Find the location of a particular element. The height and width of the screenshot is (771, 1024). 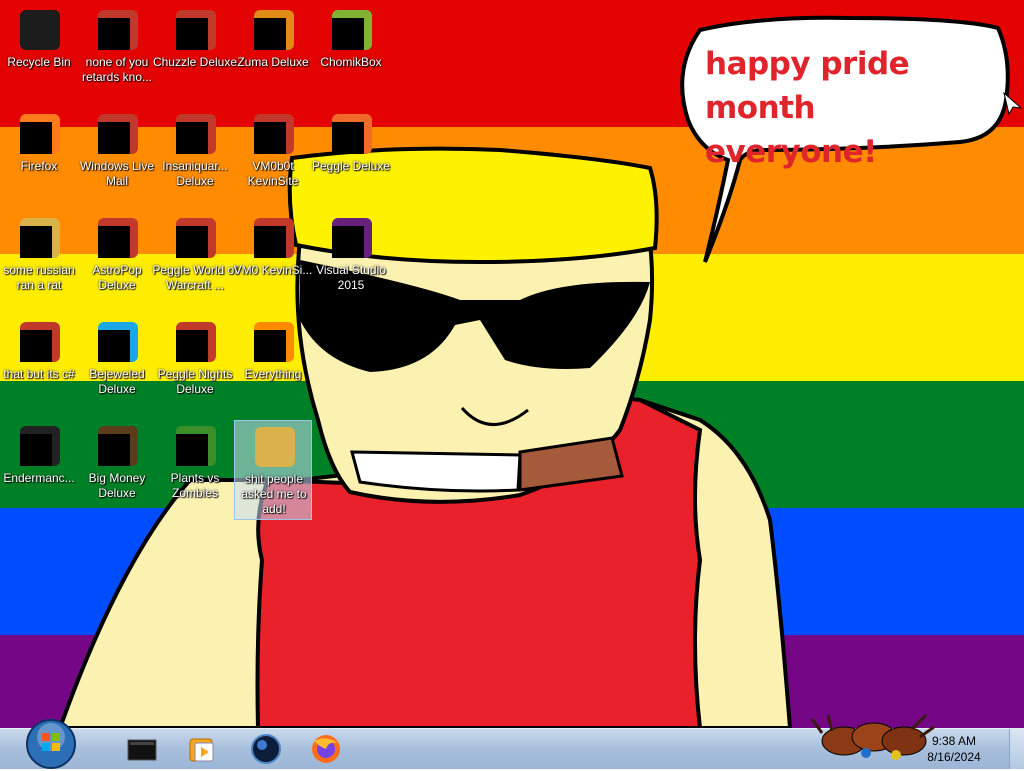

peggle-nights-icon is located at coordinates (196, 343).